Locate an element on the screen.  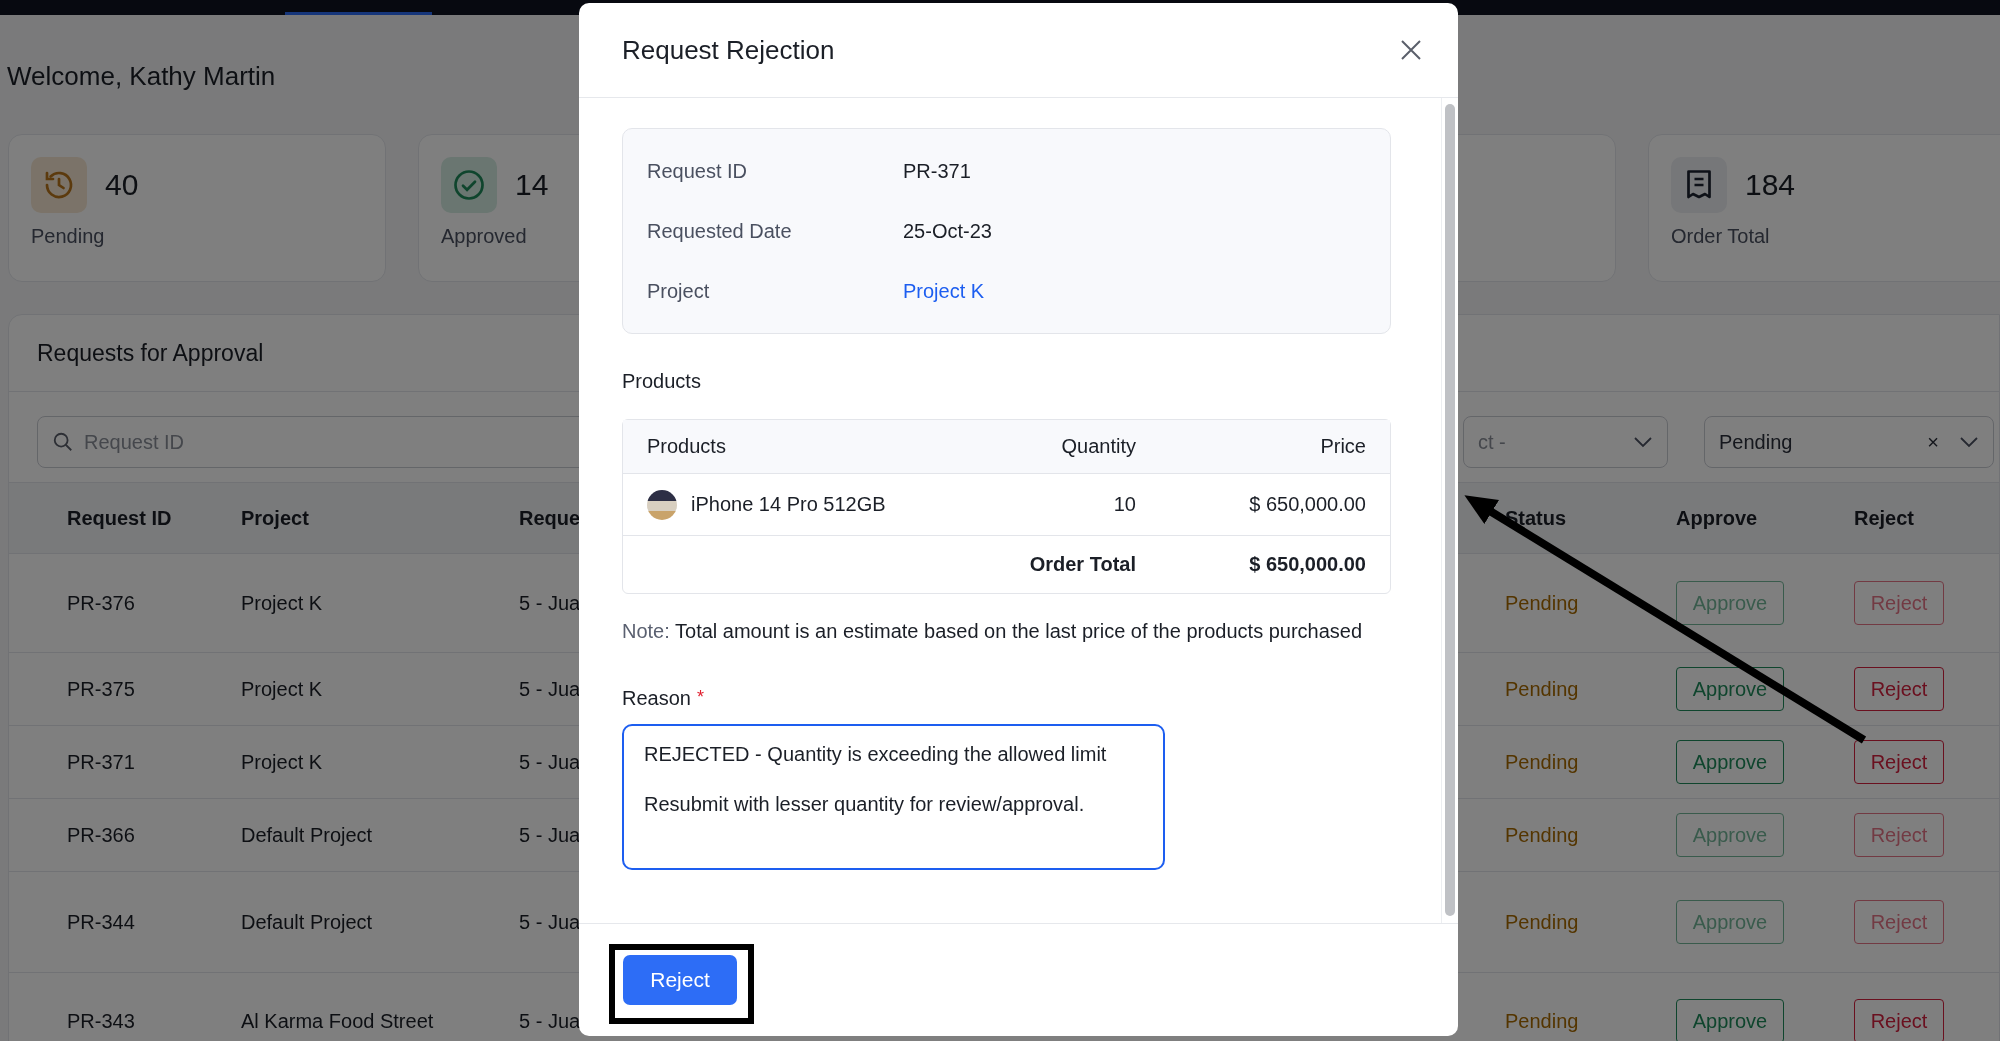
detail-label: Request ID is located at coordinates (698, 171).